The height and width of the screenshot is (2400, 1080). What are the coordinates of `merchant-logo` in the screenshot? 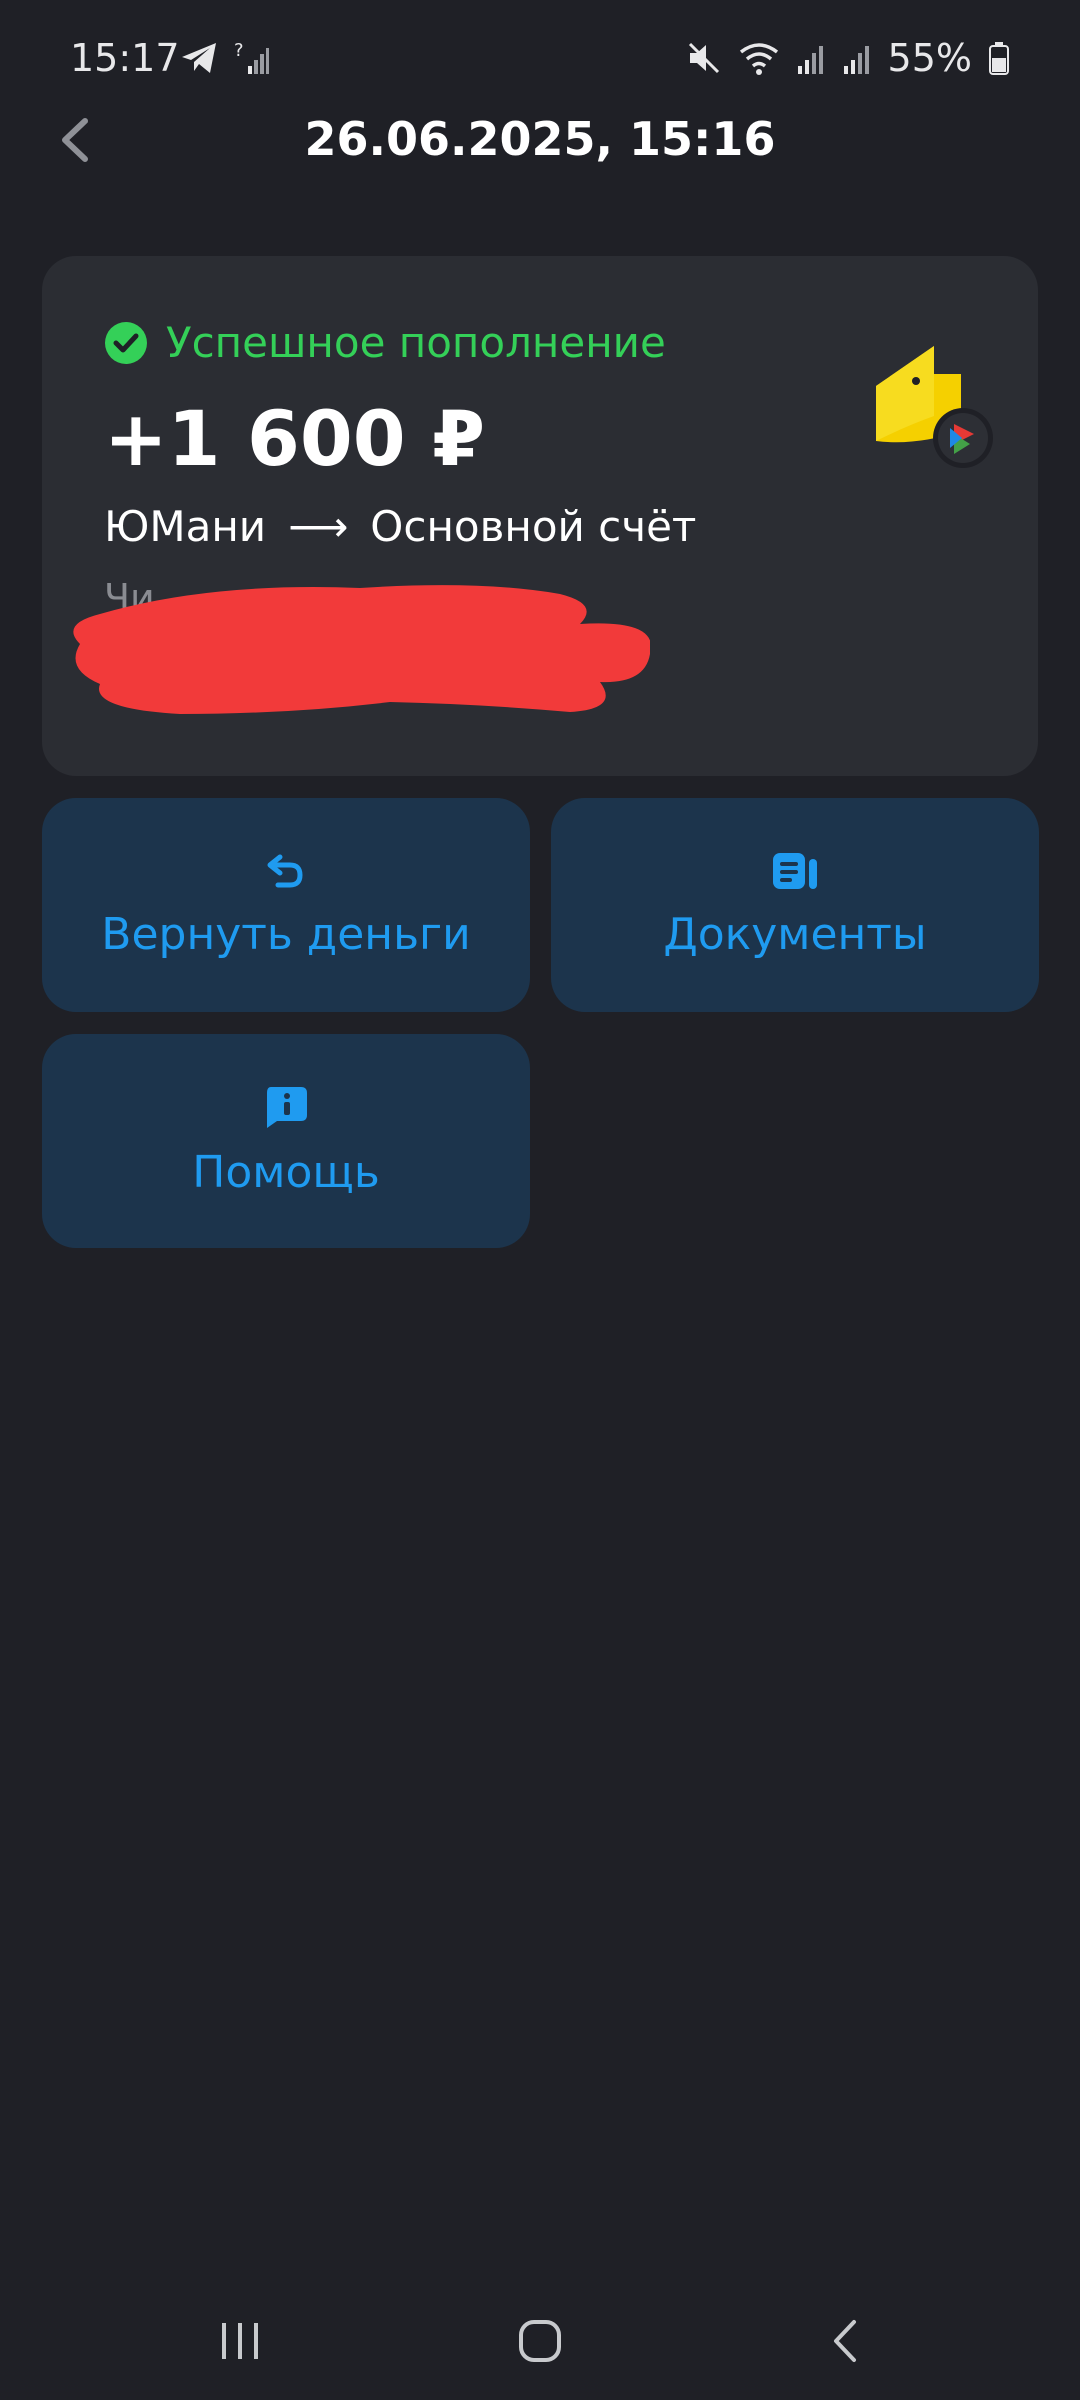 It's located at (921, 401).